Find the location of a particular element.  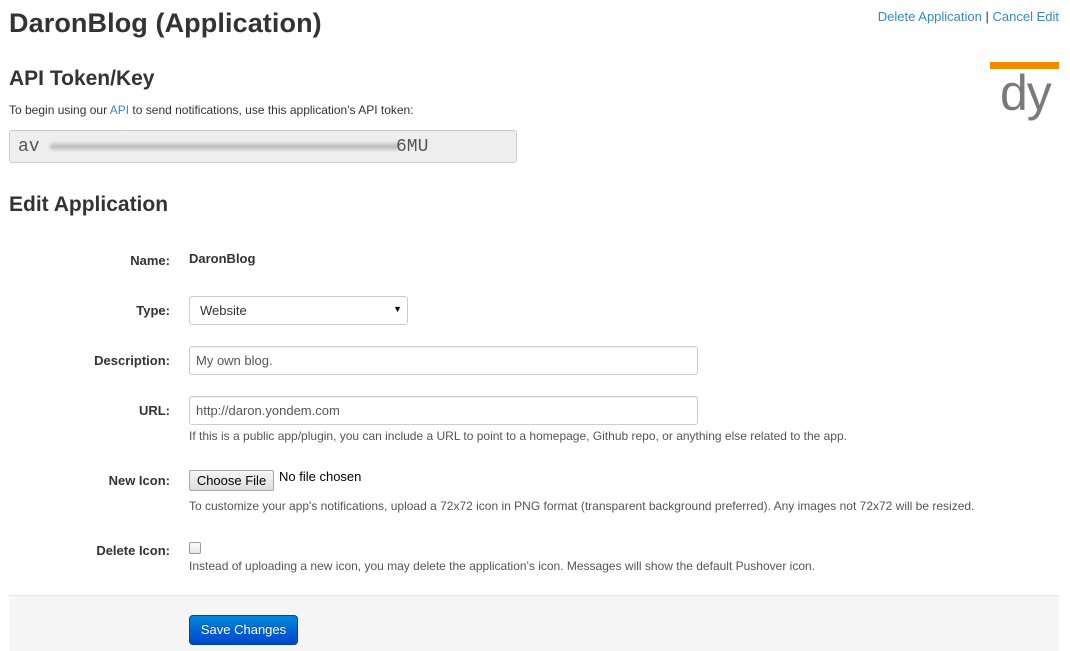

api-token-field: av 6MU is located at coordinates (263, 146).